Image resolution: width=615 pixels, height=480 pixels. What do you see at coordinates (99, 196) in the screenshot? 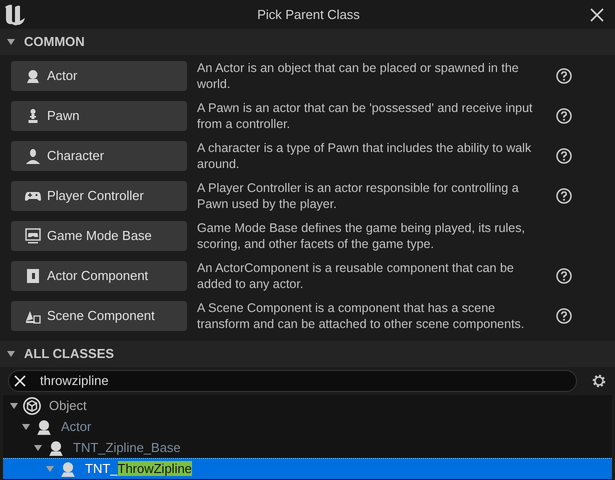
I see `class-button: Player Controller` at bounding box center [99, 196].